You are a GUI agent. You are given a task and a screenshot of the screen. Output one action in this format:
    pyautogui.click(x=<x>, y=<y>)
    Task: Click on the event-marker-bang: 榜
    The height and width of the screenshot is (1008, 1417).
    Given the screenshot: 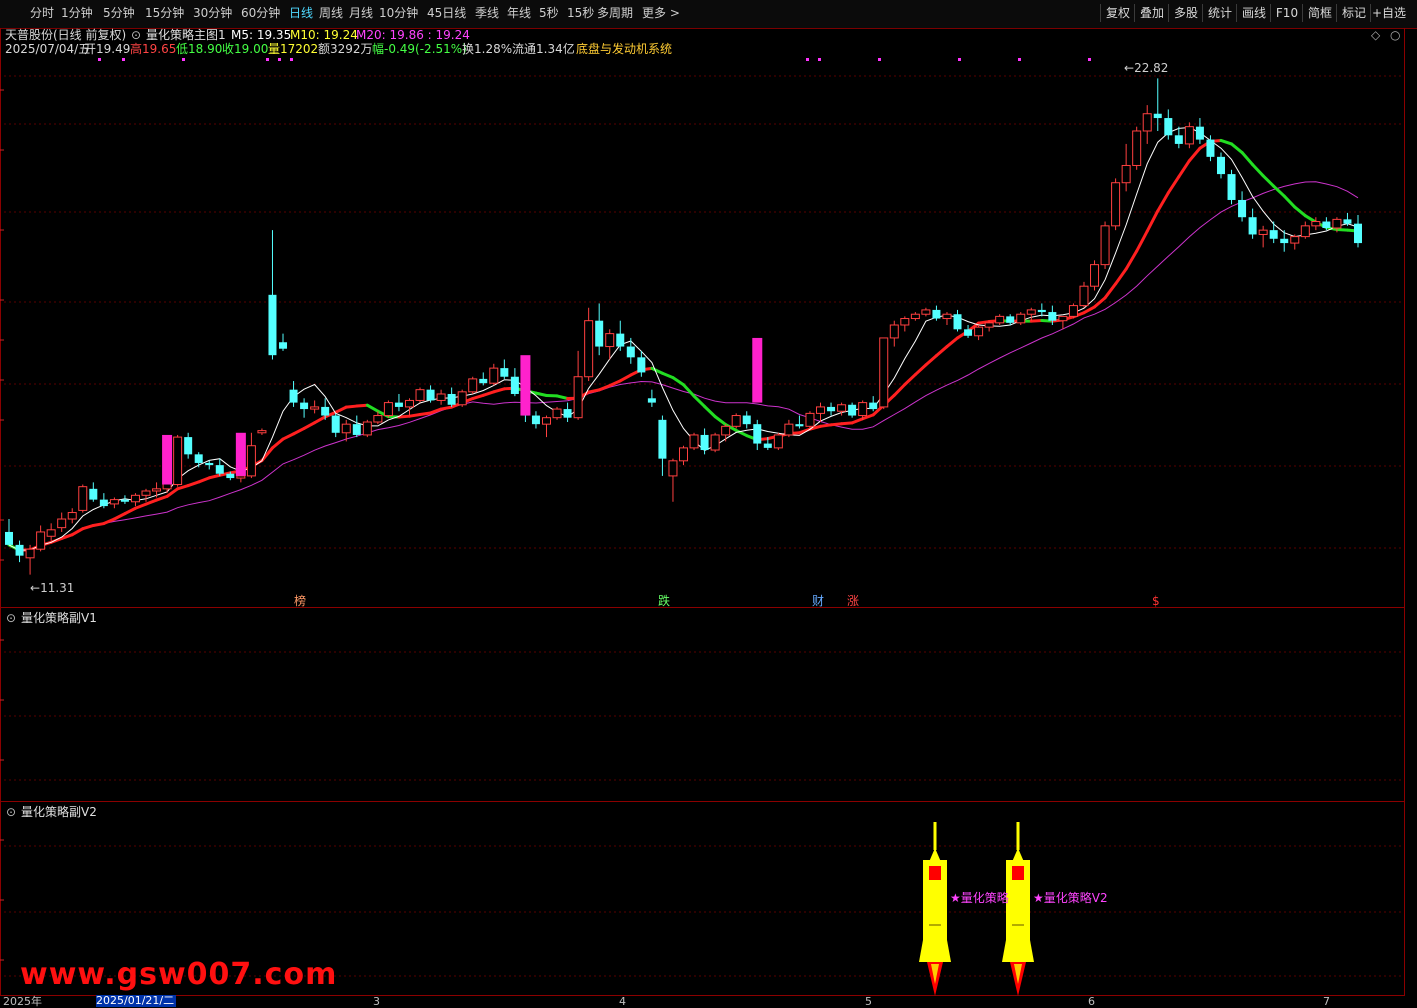 What is the action you would take?
    pyautogui.click(x=300, y=601)
    